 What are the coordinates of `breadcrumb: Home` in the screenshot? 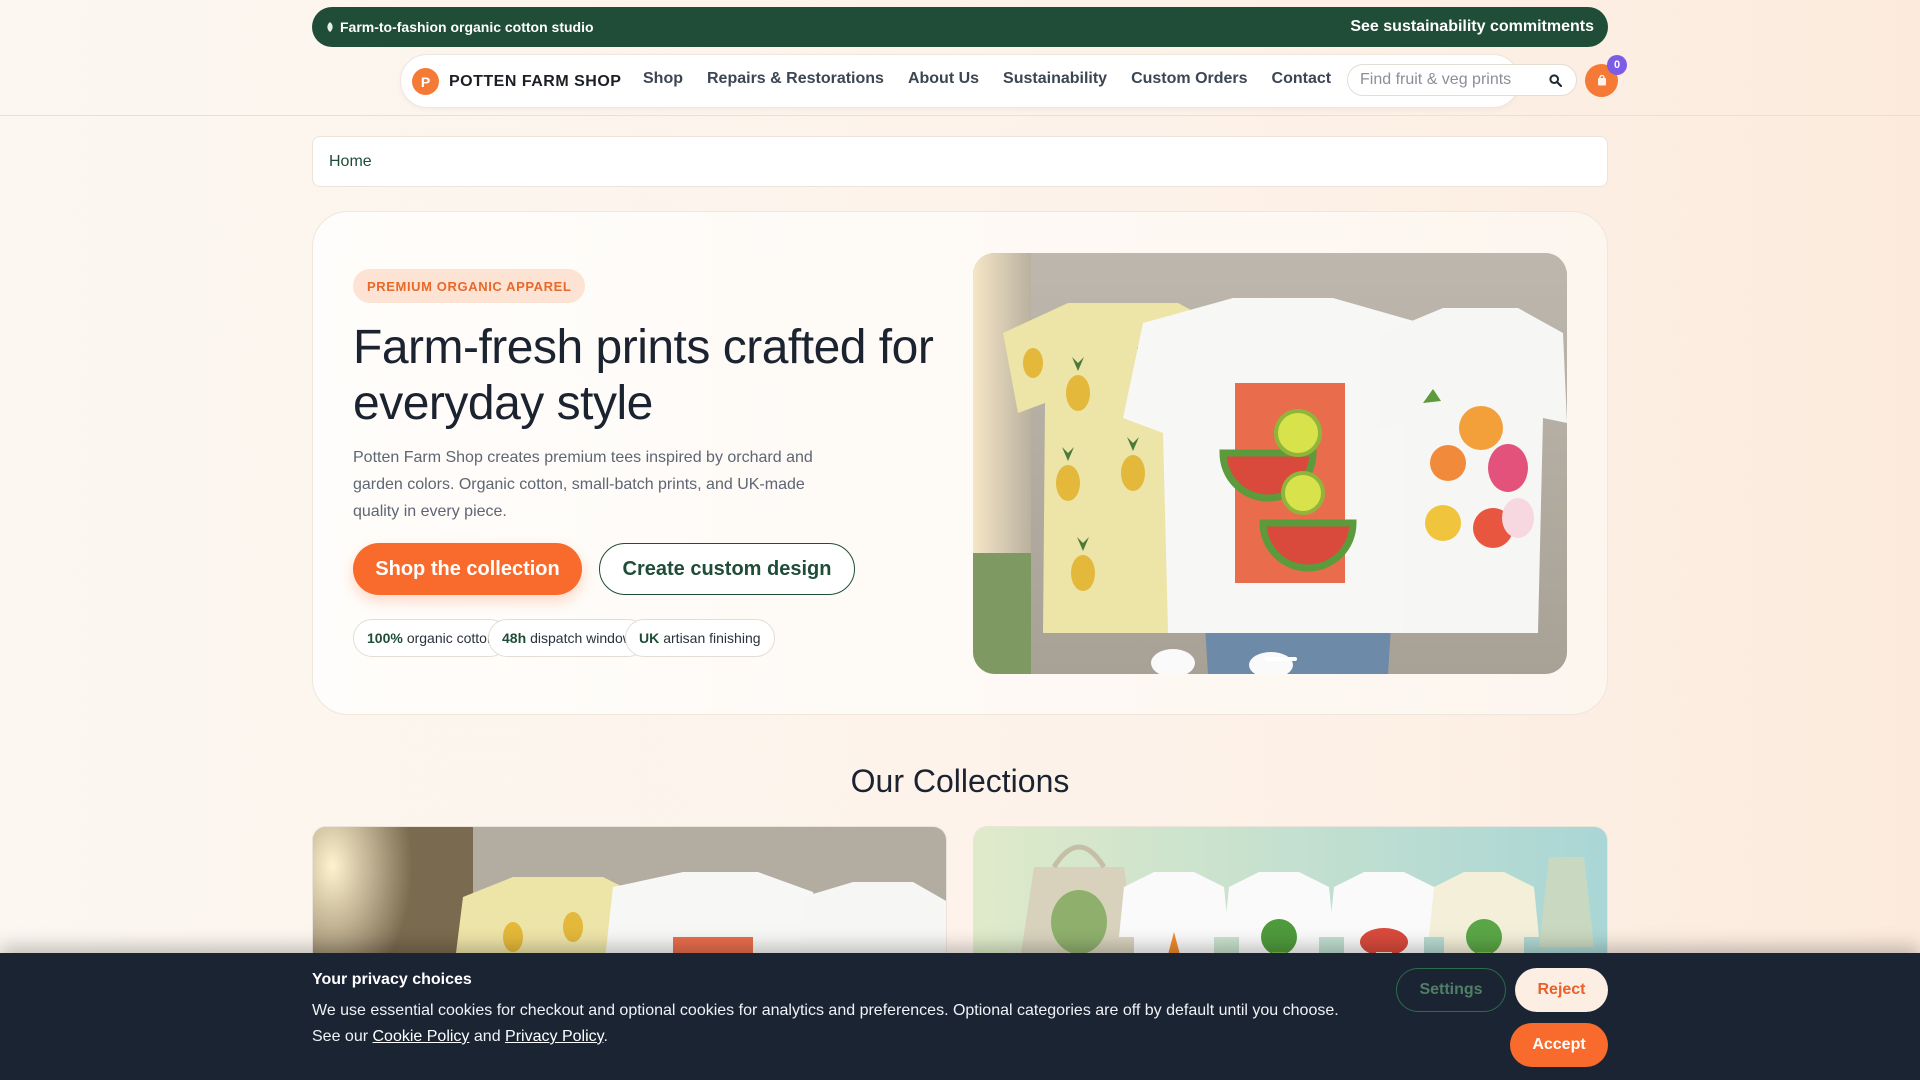 It's located at (960, 161).